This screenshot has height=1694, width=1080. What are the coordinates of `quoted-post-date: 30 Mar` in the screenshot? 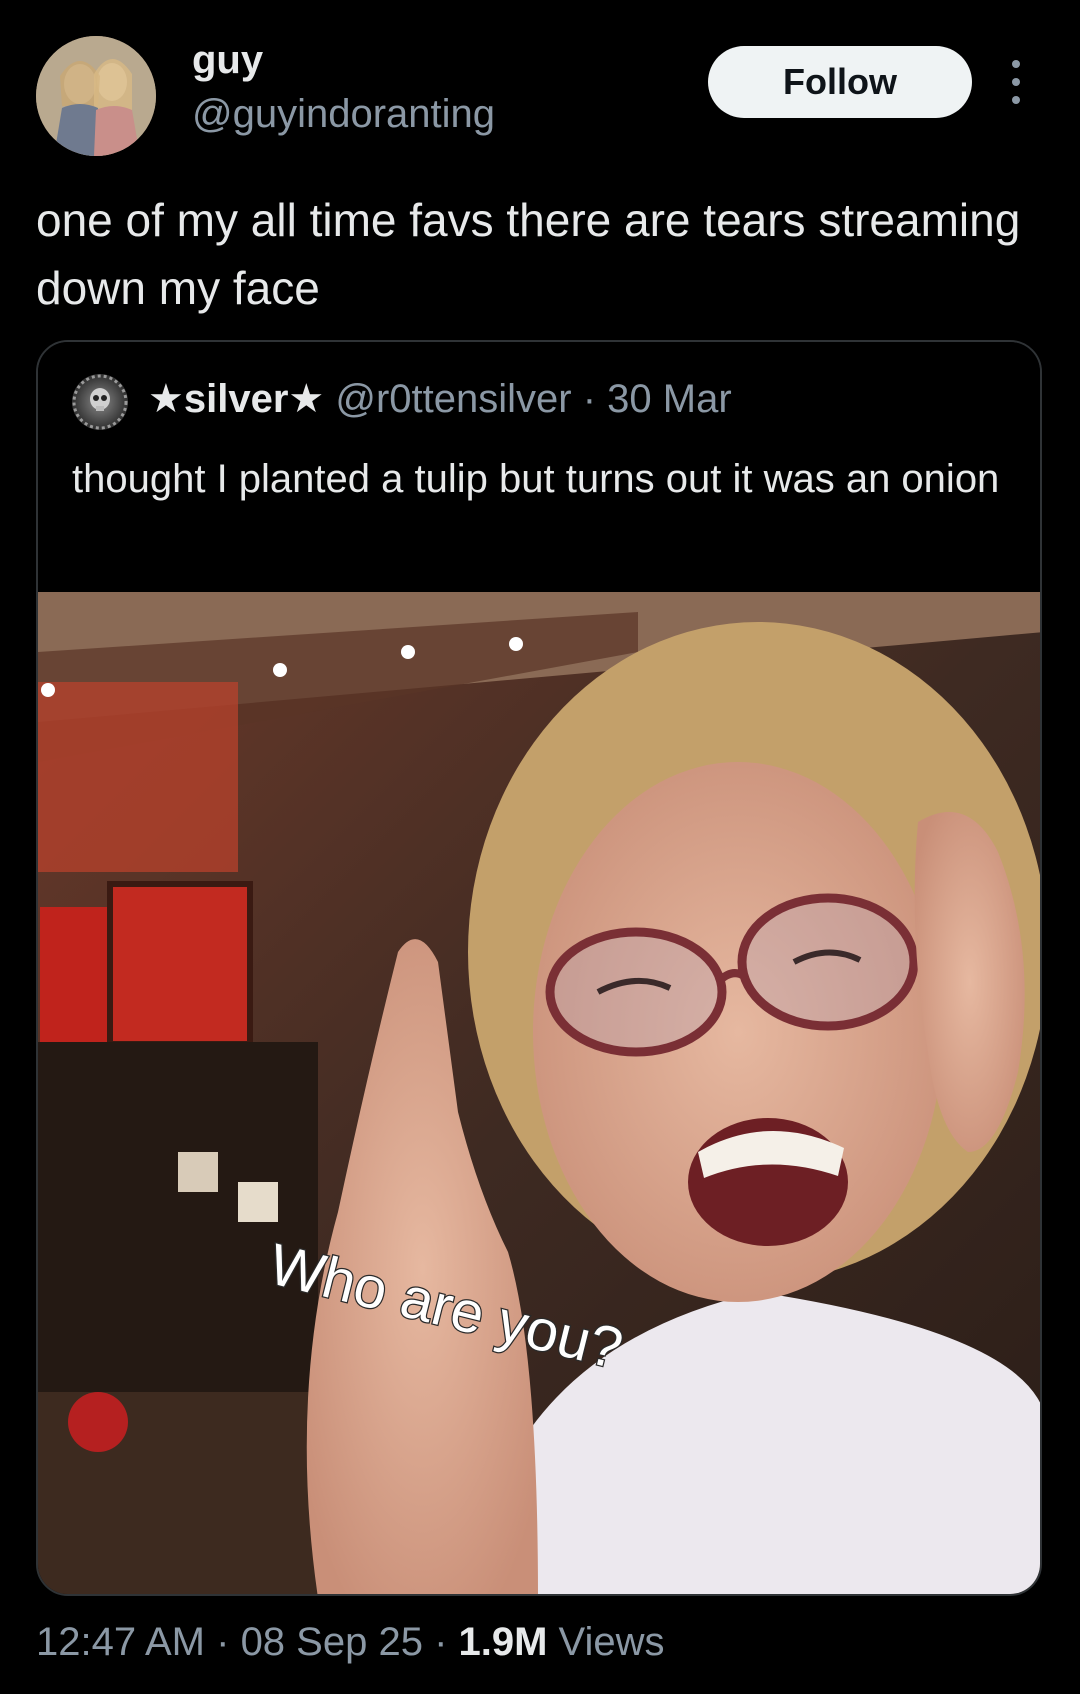 It's located at (669, 399).